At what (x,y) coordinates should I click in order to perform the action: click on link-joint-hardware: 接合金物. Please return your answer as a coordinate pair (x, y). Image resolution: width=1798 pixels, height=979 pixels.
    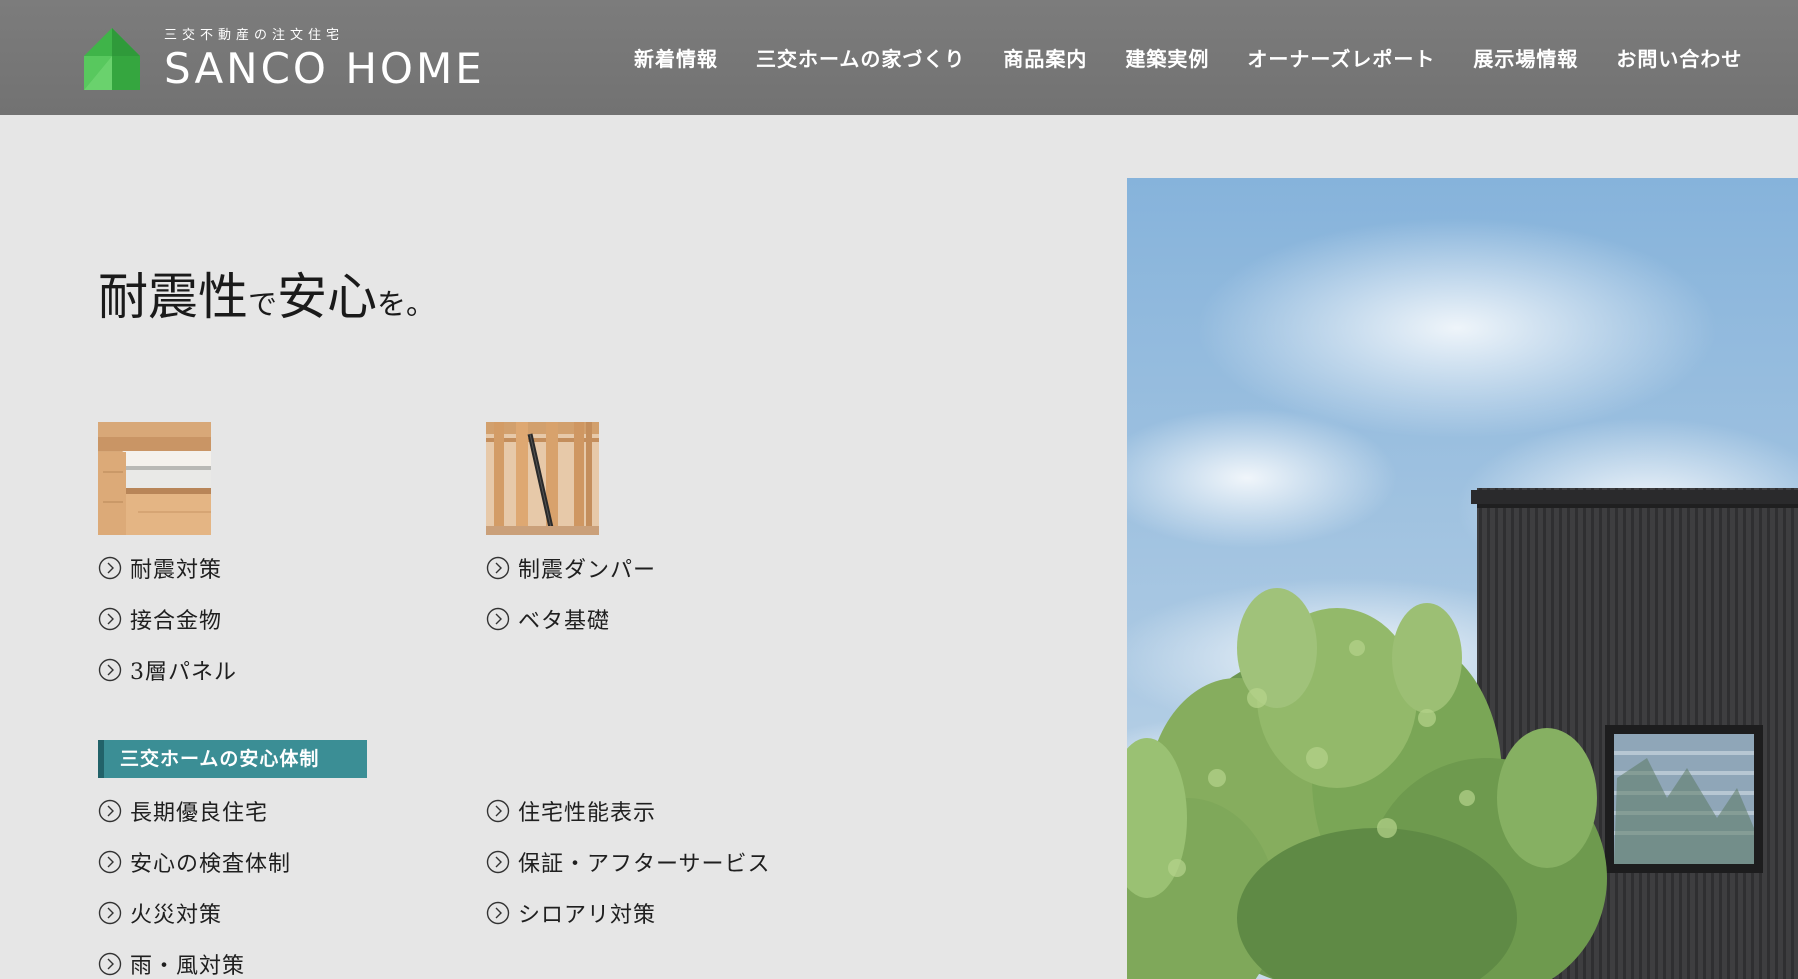
    Looking at the image, I should click on (160, 619).